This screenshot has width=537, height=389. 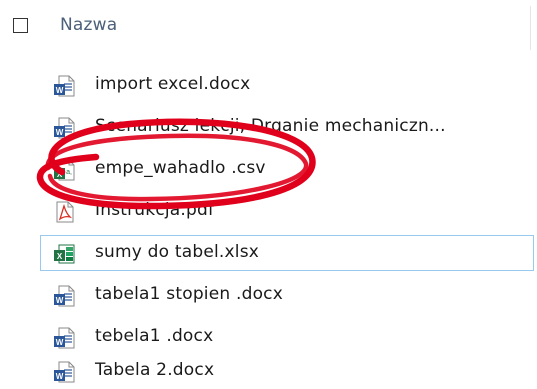 What do you see at coordinates (287, 371) in the screenshot?
I see `file-row-tabela-2: W Tabela 2.docx` at bounding box center [287, 371].